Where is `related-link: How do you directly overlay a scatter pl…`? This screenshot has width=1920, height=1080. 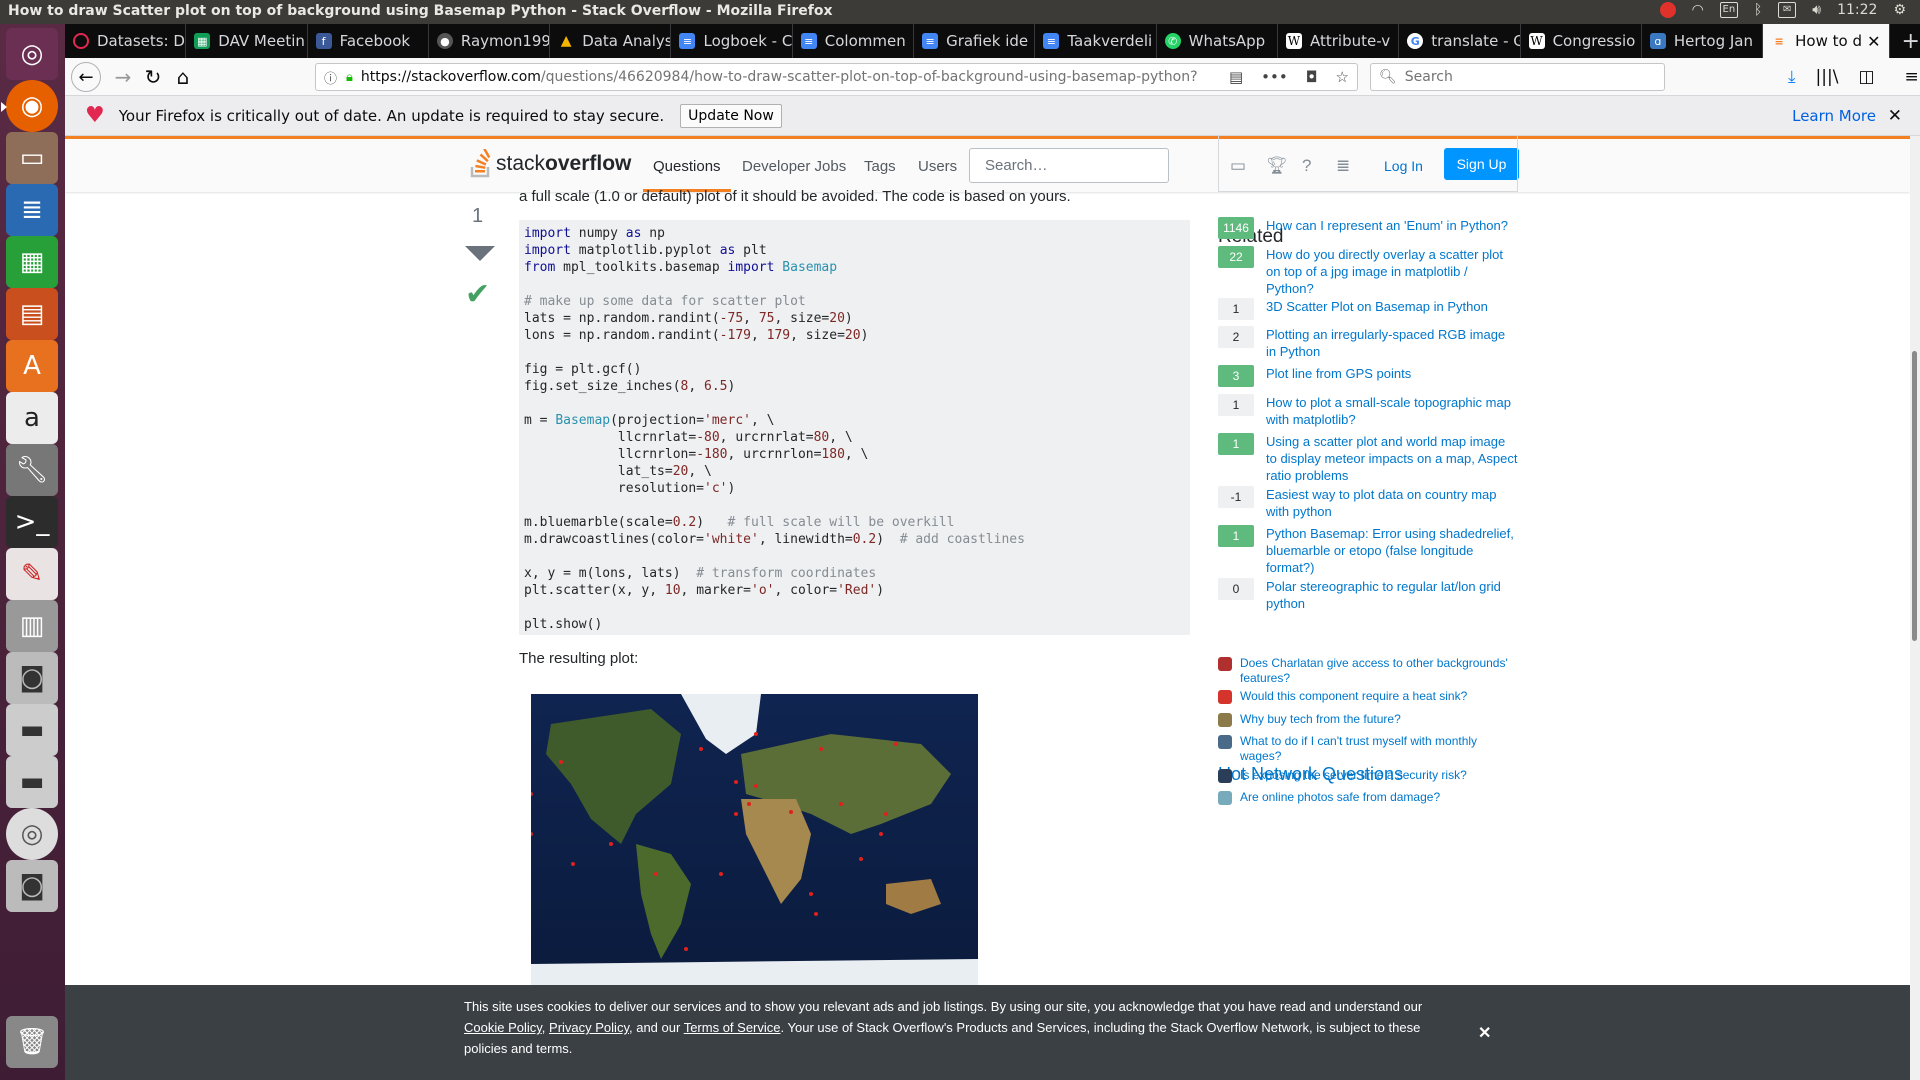 related-link: How do you directly overlay a scatter pl… is located at coordinates (1392, 271).